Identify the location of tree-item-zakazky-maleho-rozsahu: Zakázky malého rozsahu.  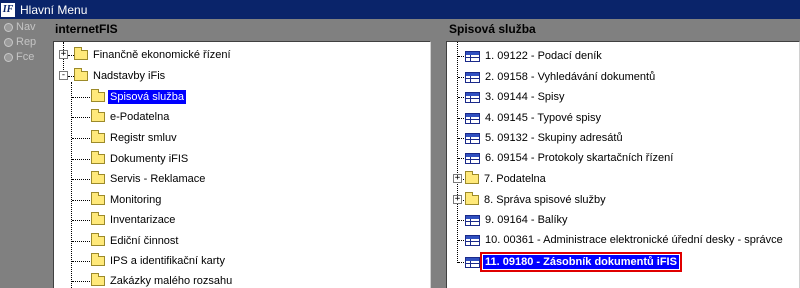
(162, 279).